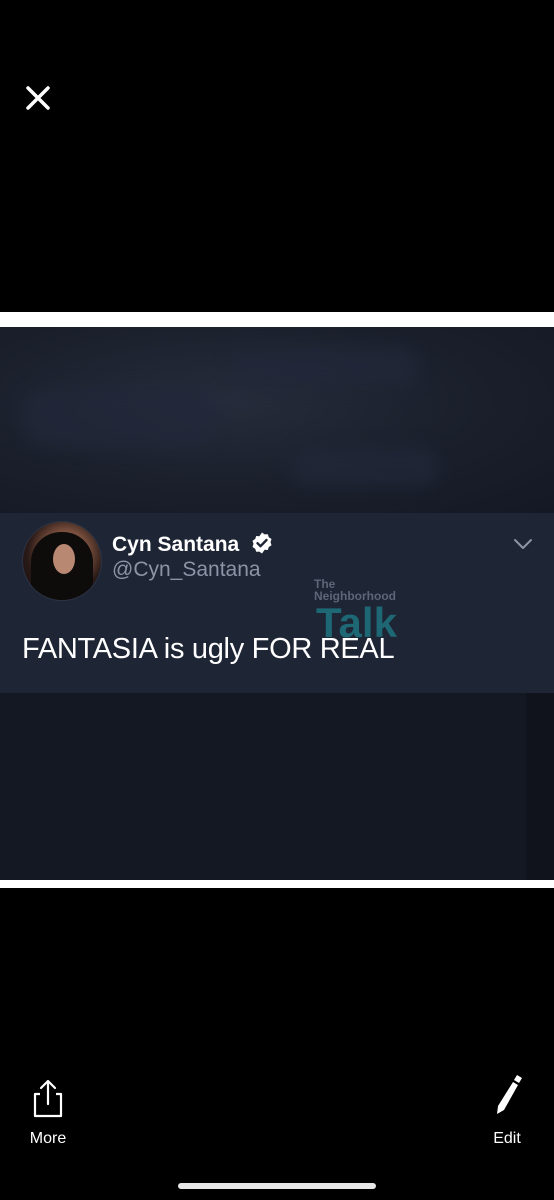 The height and width of the screenshot is (1200, 554). Describe the element at coordinates (523, 544) in the screenshot. I see `chevron-down-icon` at that location.